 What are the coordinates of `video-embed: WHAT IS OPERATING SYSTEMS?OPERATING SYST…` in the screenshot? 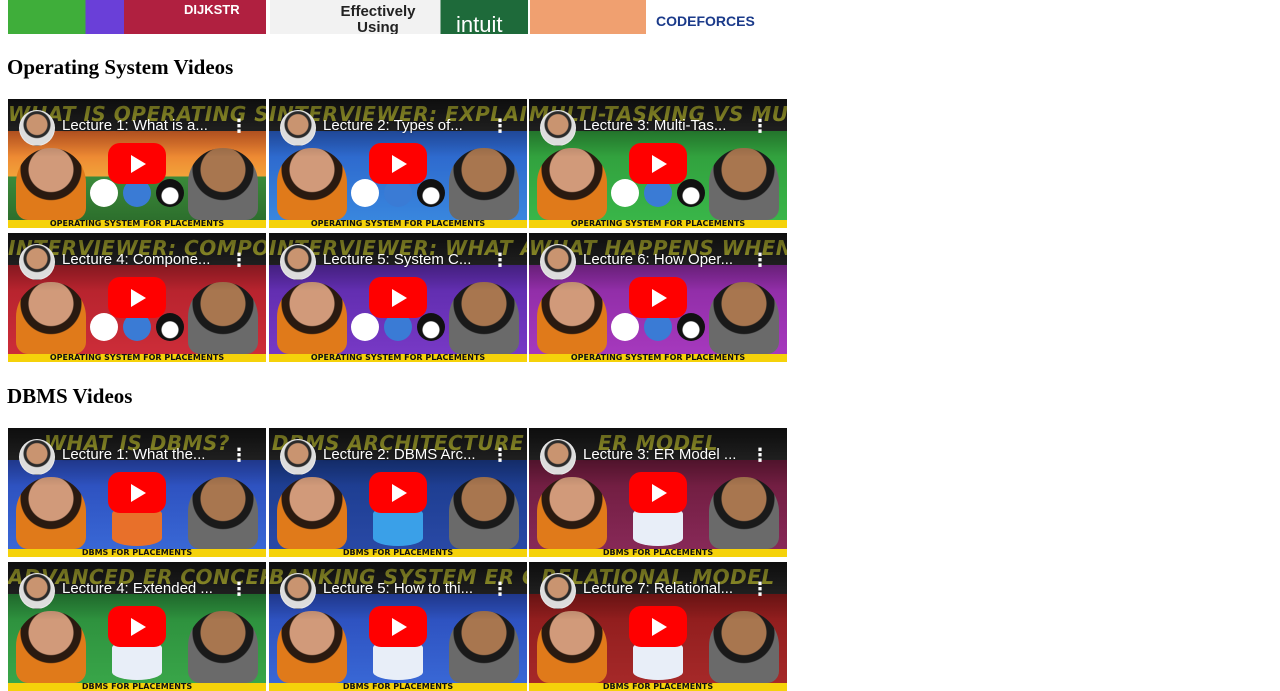 It's located at (137, 163).